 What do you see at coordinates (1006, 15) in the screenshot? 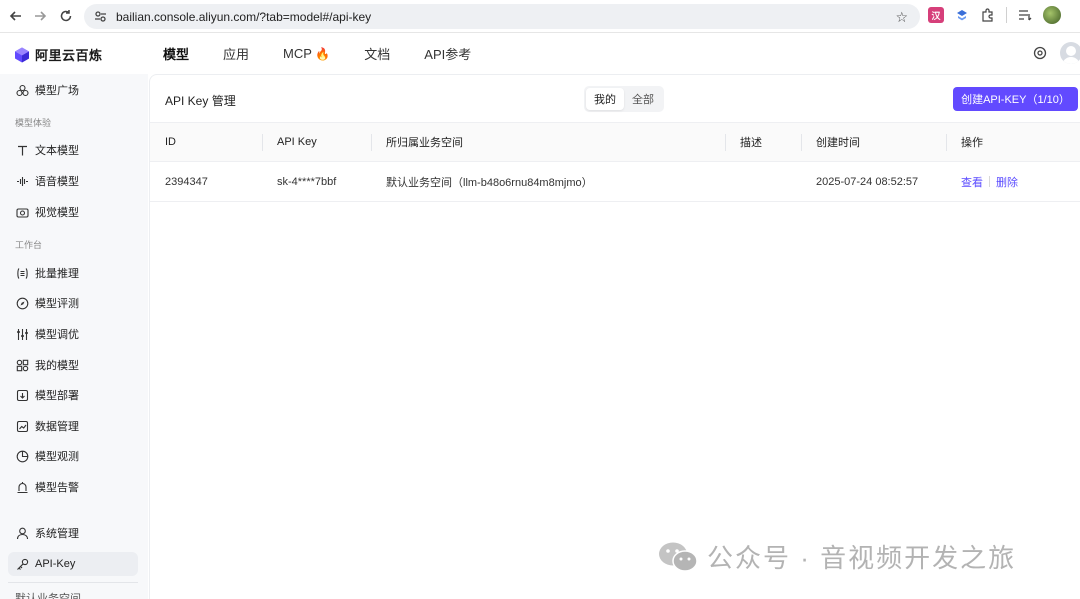
I see `toolbar-divider` at bounding box center [1006, 15].